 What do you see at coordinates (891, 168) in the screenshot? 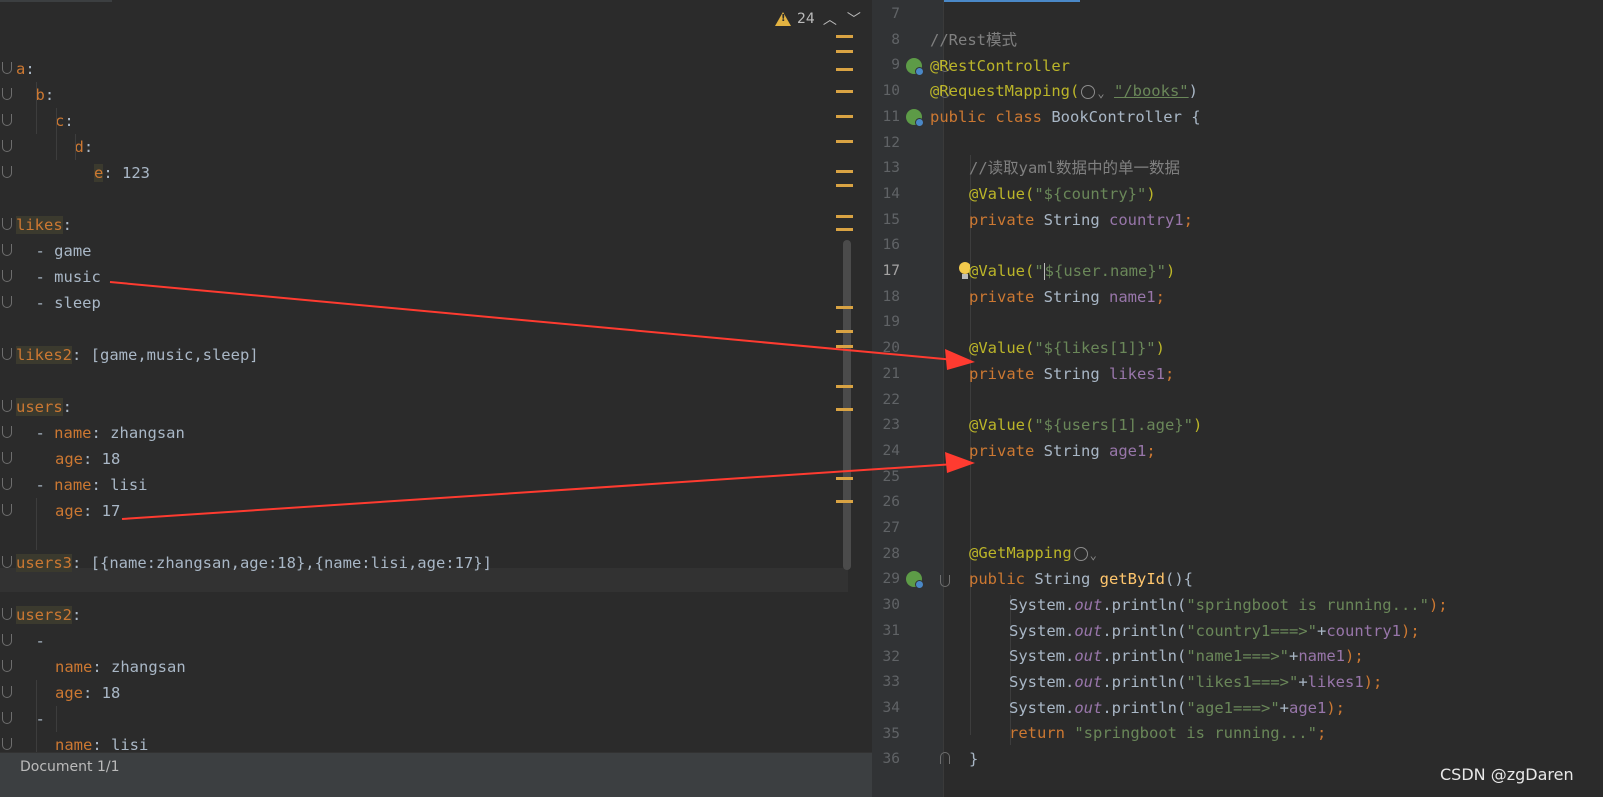
I see `line-number: 13` at bounding box center [891, 168].